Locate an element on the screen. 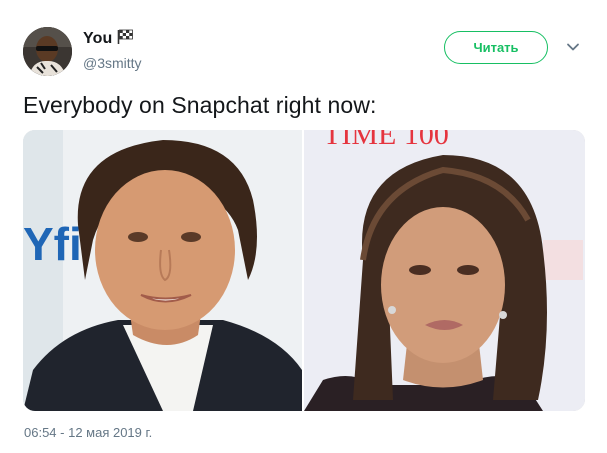  avatar is located at coordinates (47, 51).